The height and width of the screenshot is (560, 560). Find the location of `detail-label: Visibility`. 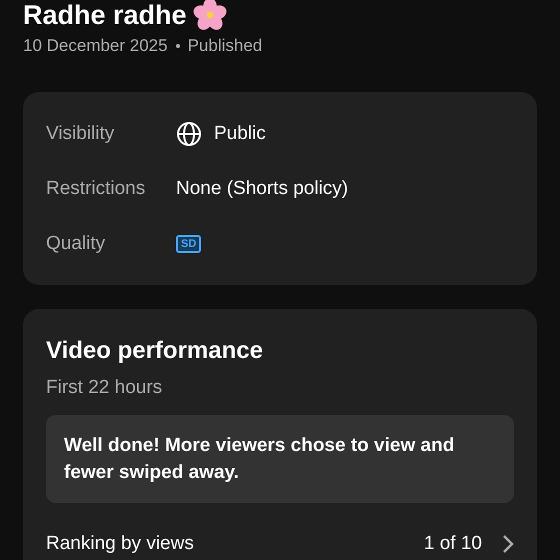

detail-label: Visibility is located at coordinates (81, 133).